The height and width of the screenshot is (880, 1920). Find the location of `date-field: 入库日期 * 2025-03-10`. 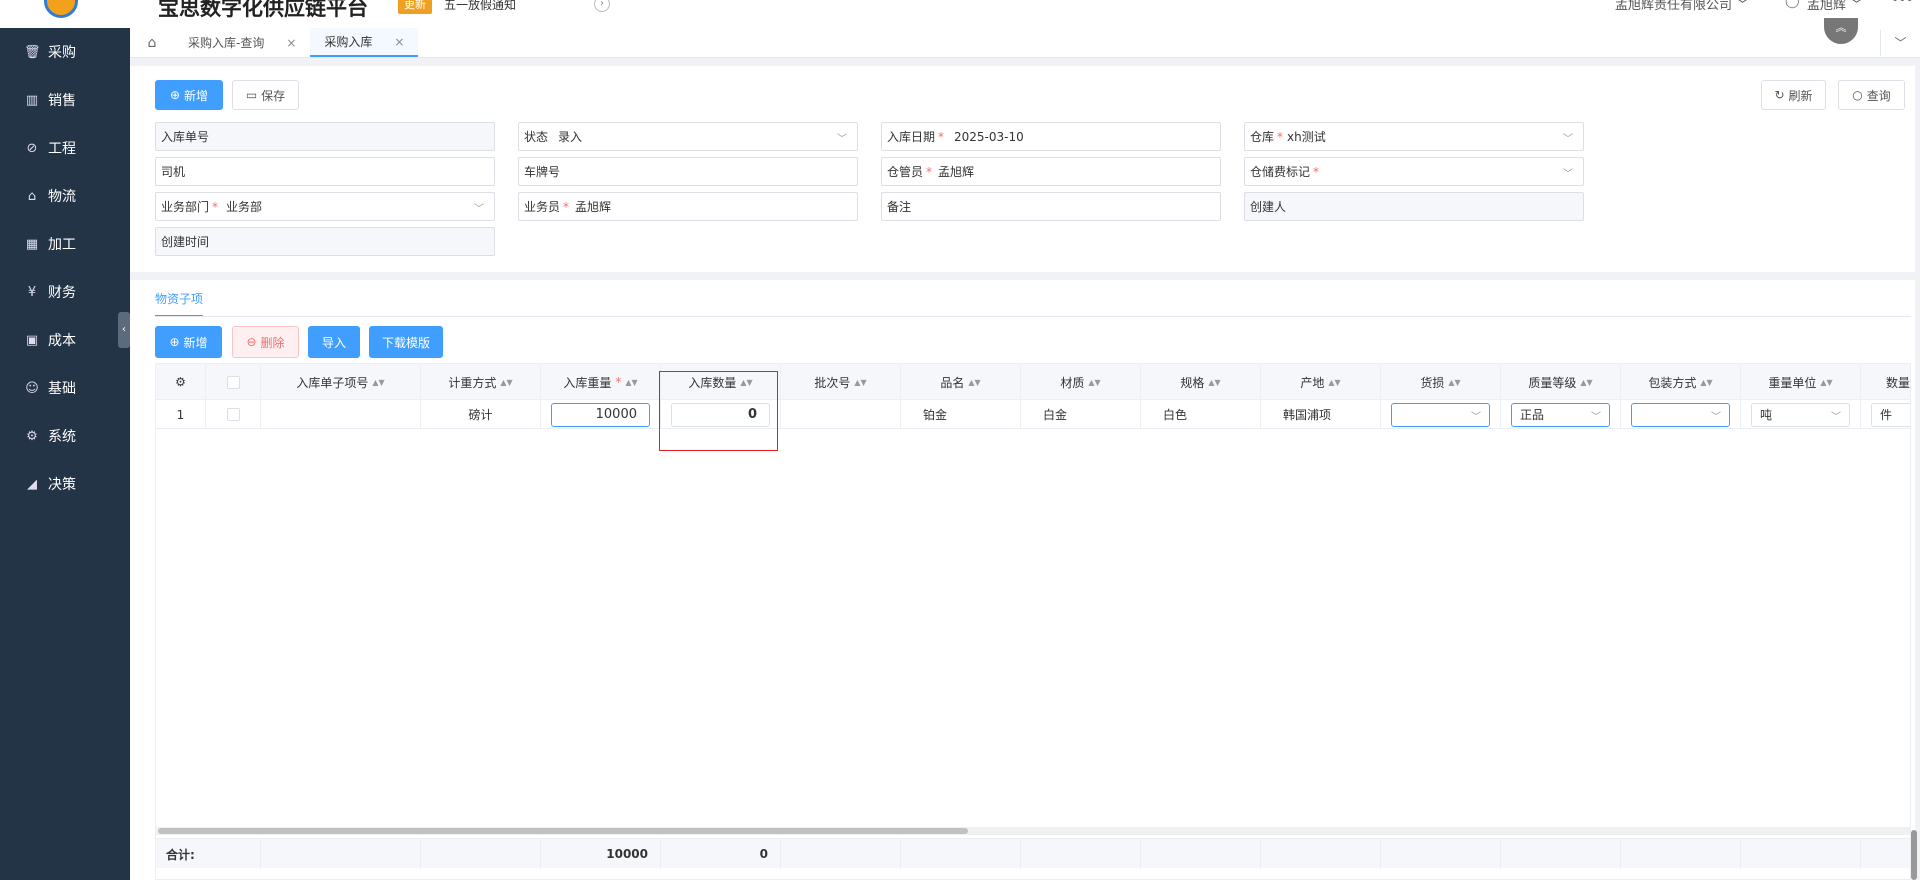

date-field: 入库日期 * 2025-03-10 is located at coordinates (1051, 136).